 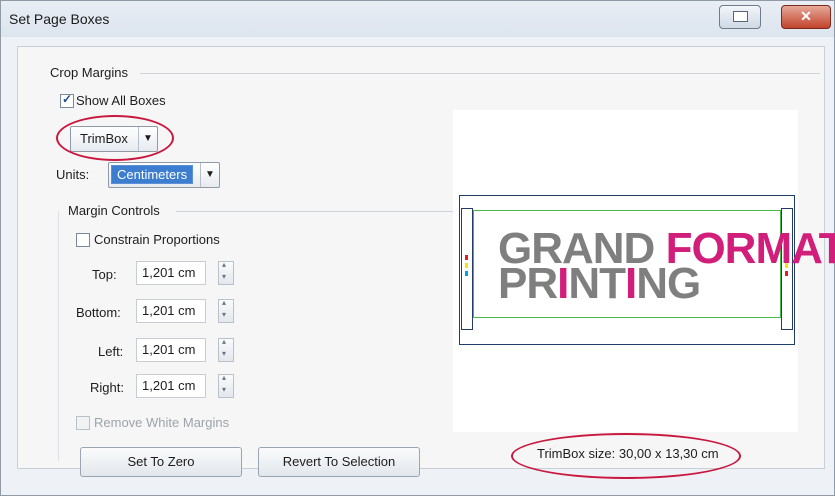 I want to click on color-bar-left, so click(x=467, y=269).